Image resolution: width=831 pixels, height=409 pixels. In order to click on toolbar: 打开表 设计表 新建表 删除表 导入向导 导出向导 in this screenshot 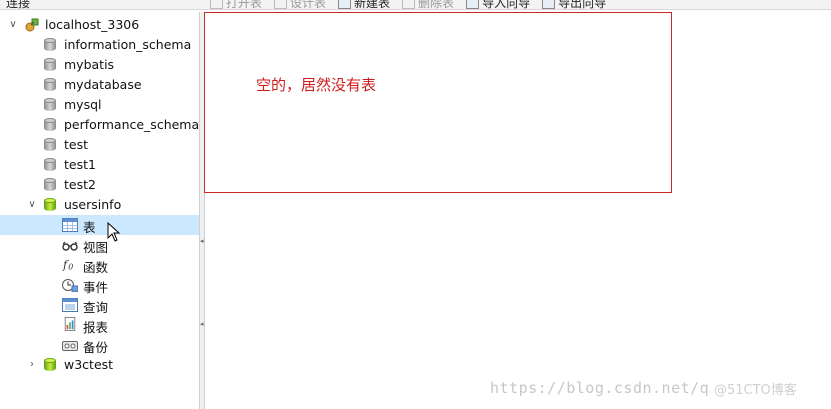, I will do `click(408, 5)`.